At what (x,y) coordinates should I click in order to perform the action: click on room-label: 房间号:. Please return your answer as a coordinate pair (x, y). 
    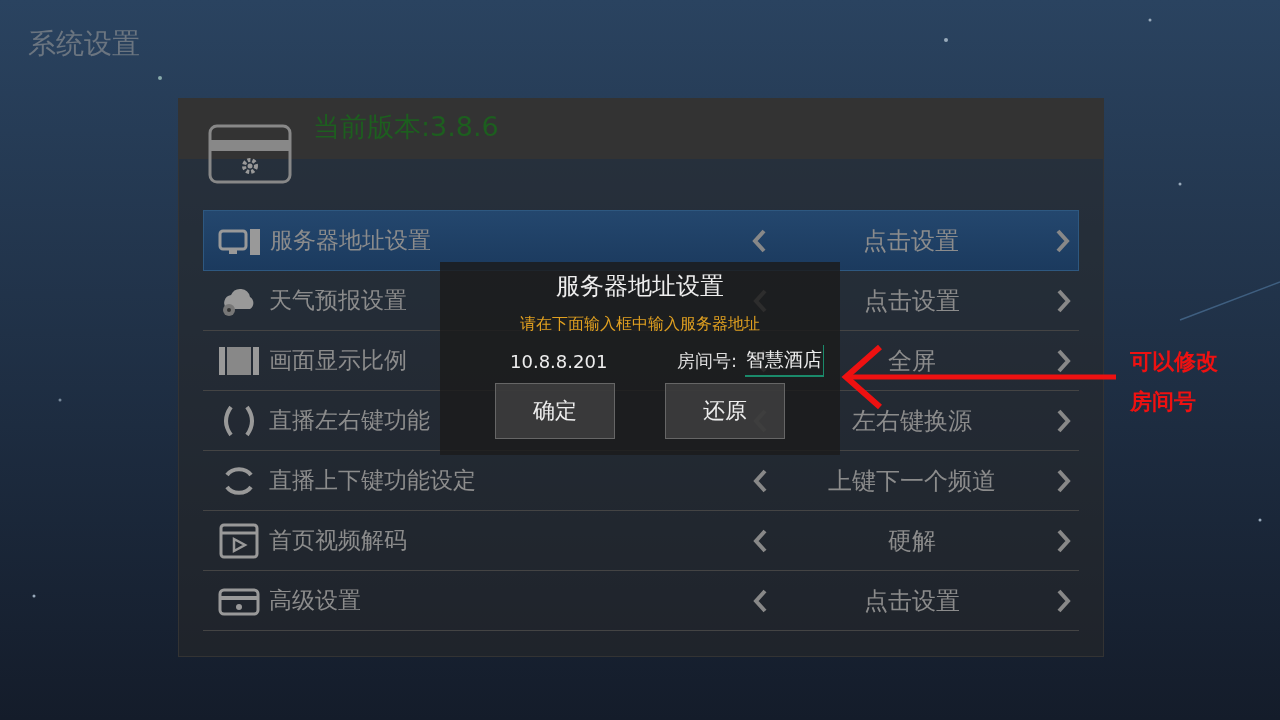
    Looking at the image, I should click on (707, 361).